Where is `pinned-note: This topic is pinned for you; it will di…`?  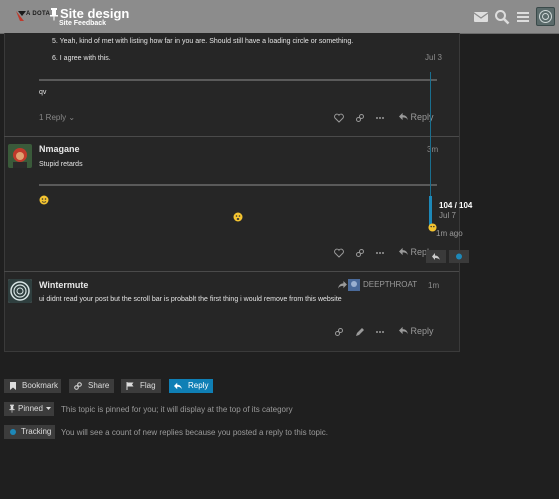
pinned-note: This topic is pinned for you; it will di… is located at coordinates (177, 409).